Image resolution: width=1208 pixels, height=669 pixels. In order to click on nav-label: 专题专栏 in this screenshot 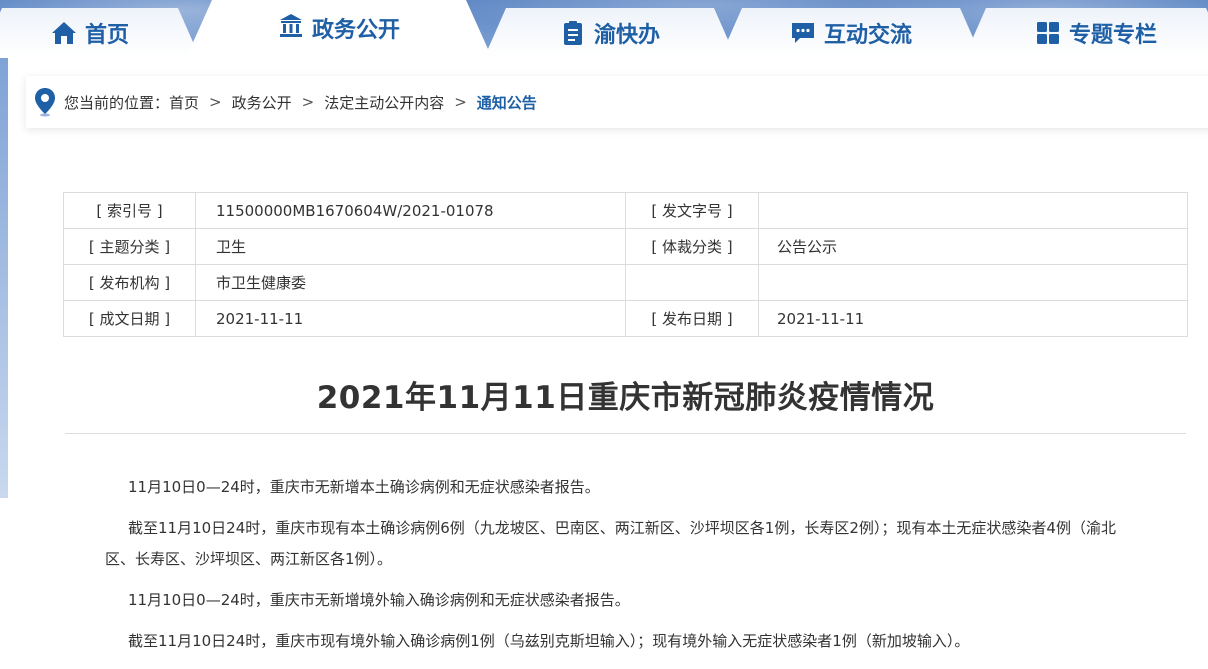, I will do `click(1112, 35)`.